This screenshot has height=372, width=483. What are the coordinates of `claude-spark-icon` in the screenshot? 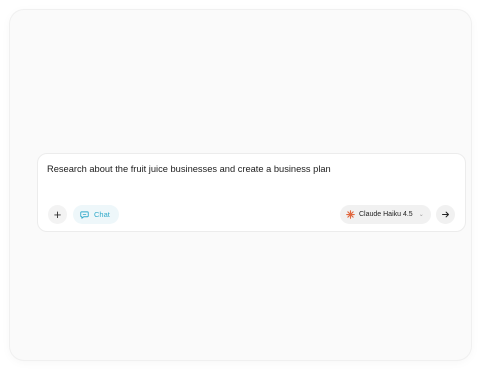 It's located at (350, 214).